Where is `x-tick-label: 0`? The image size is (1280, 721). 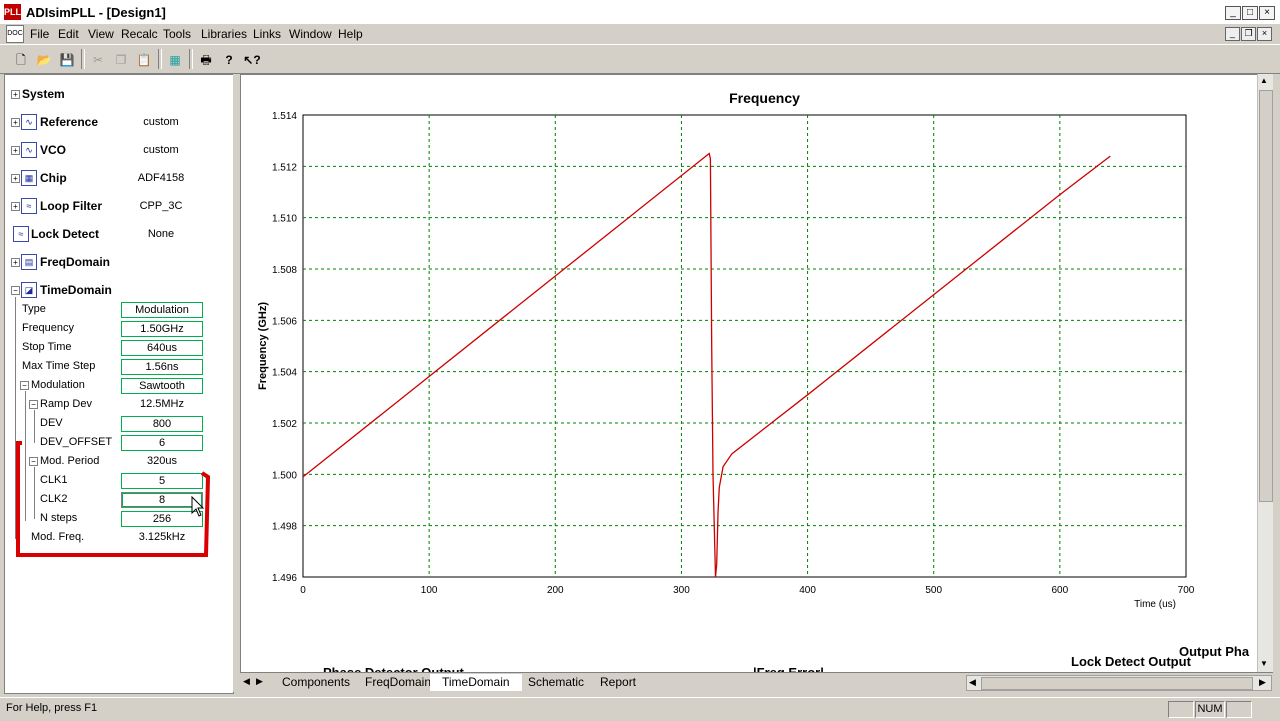
x-tick-label: 0 is located at coordinates (303, 590).